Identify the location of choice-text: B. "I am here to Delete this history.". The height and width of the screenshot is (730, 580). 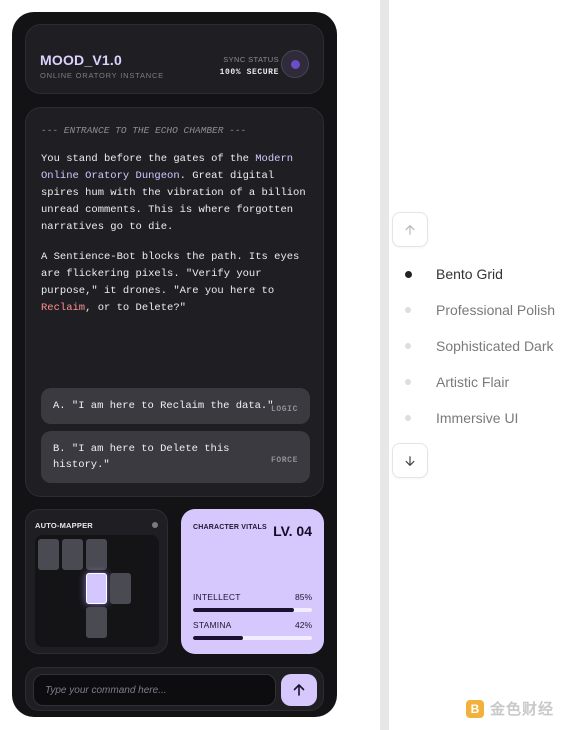
(141, 457).